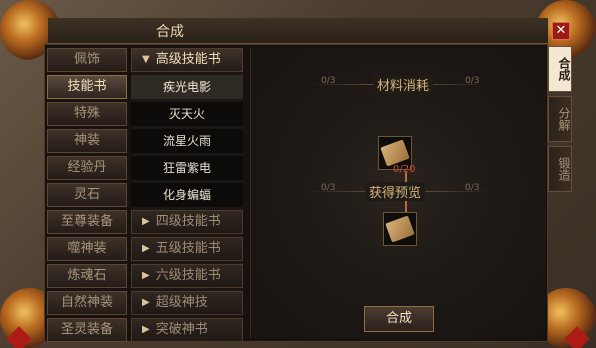 The image size is (596, 348). I want to click on tab-forge: 锻造, so click(560, 169).